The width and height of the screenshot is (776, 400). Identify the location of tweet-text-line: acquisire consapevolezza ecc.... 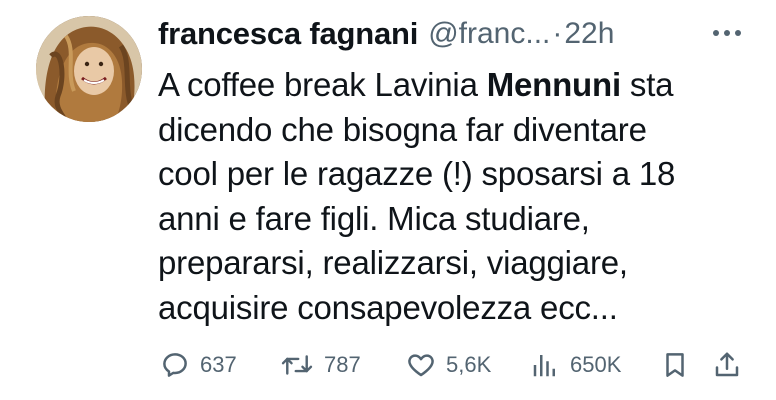
(388, 307).